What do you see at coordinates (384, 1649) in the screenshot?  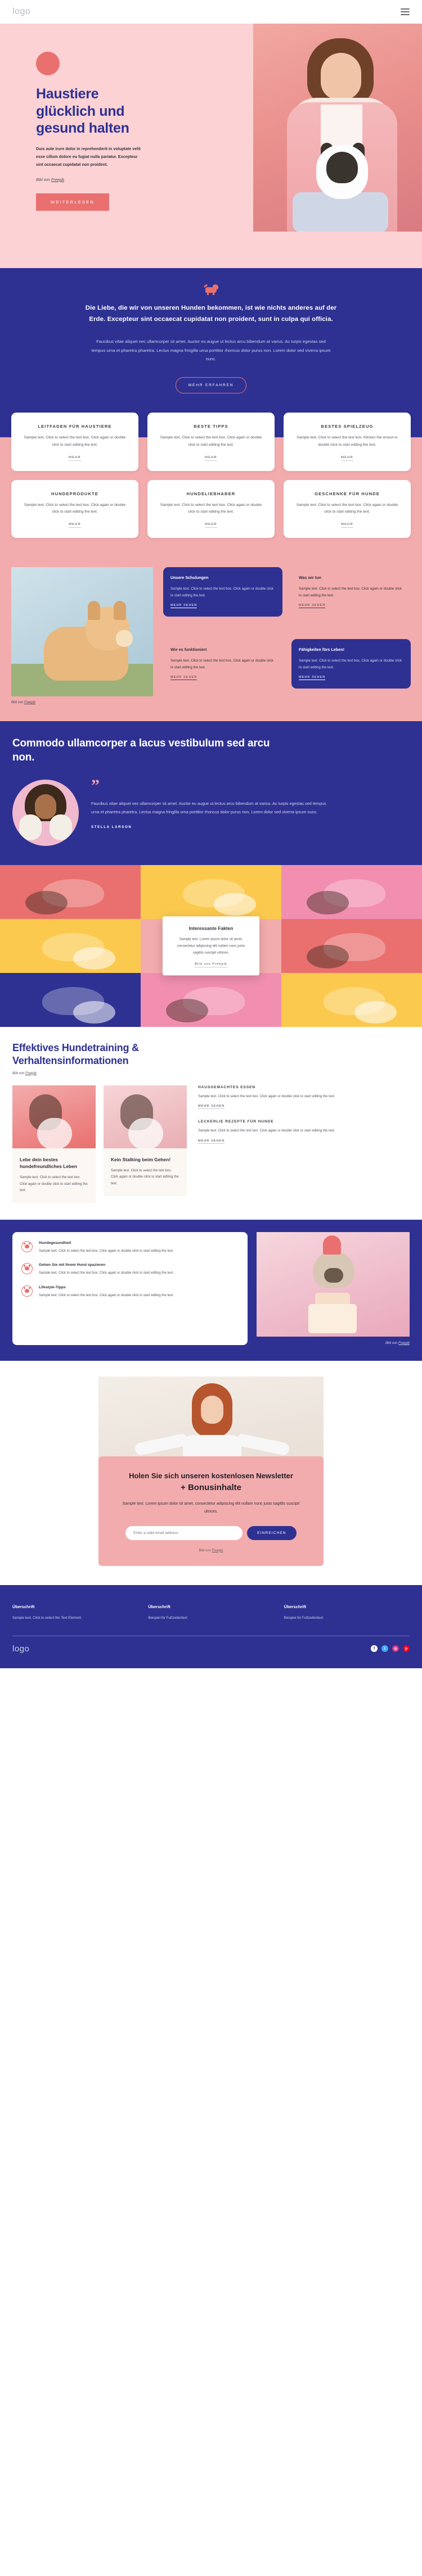 I see `twitter-icon: t` at bounding box center [384, 1649].